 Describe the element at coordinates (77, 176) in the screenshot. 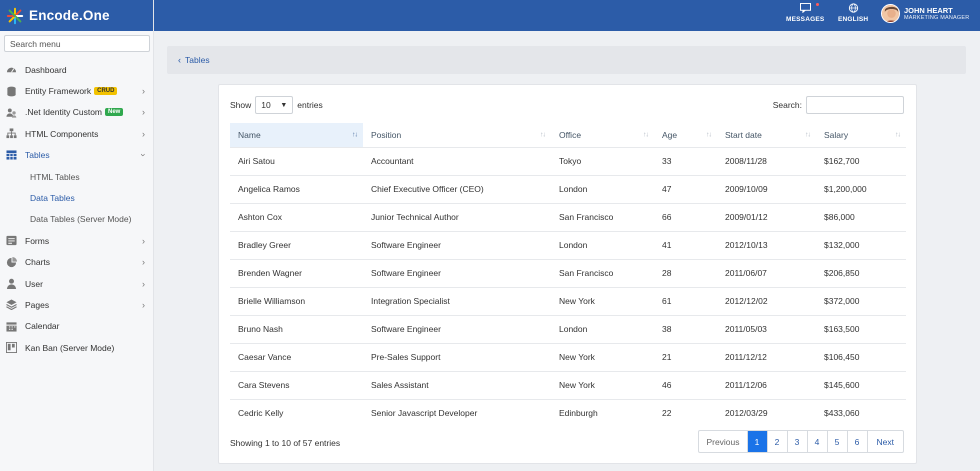

I see `sidebar-subitem-html-tables: HTML Tables` at that location.